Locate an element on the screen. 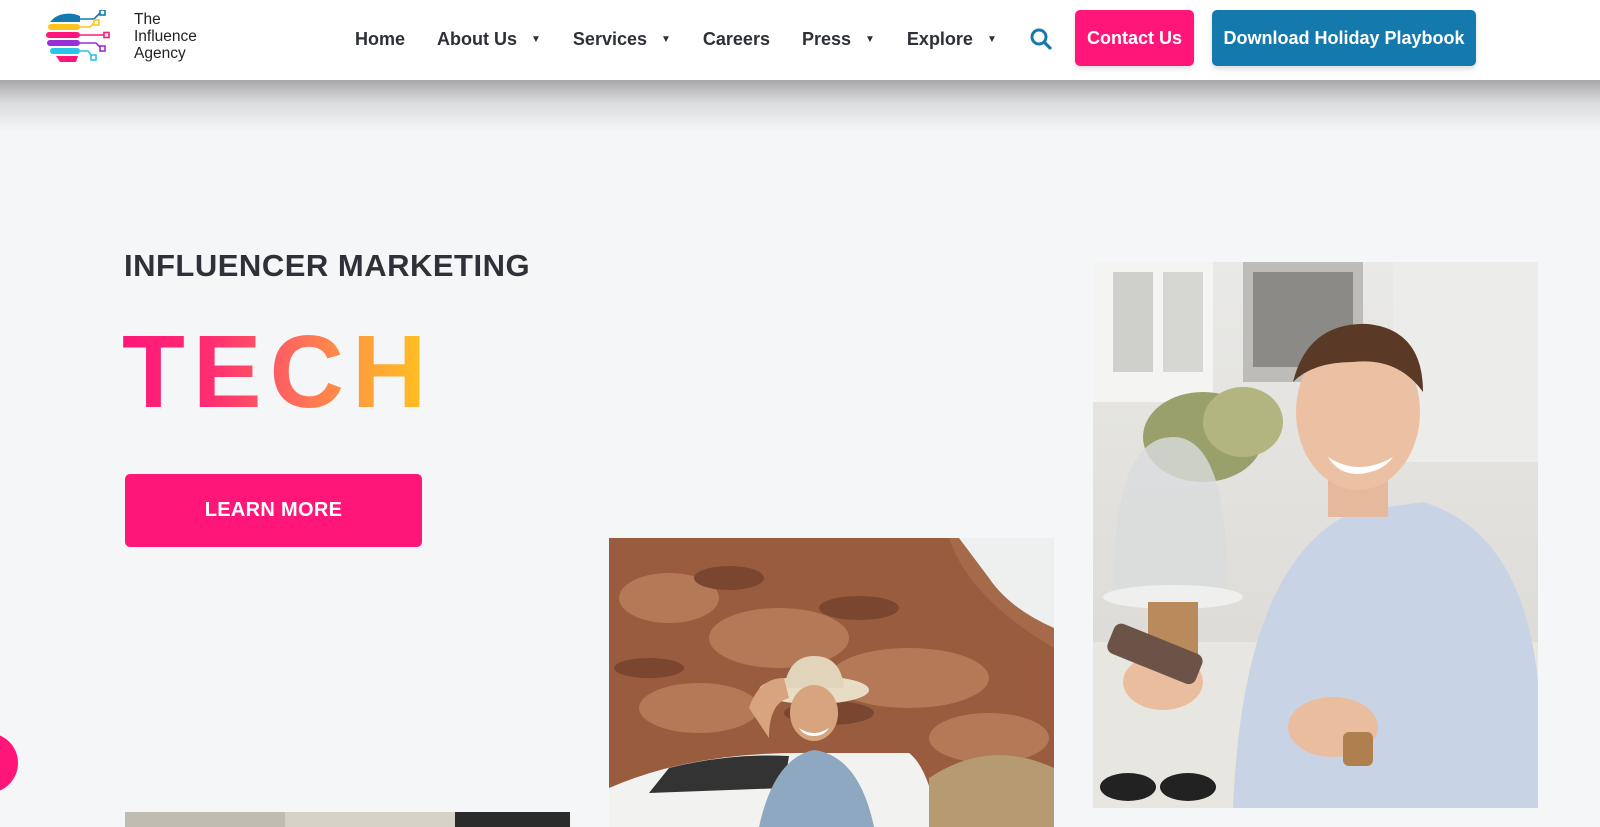 The image size is (1600, 827). logo-mark-icon is located at coordinates (78, 36).